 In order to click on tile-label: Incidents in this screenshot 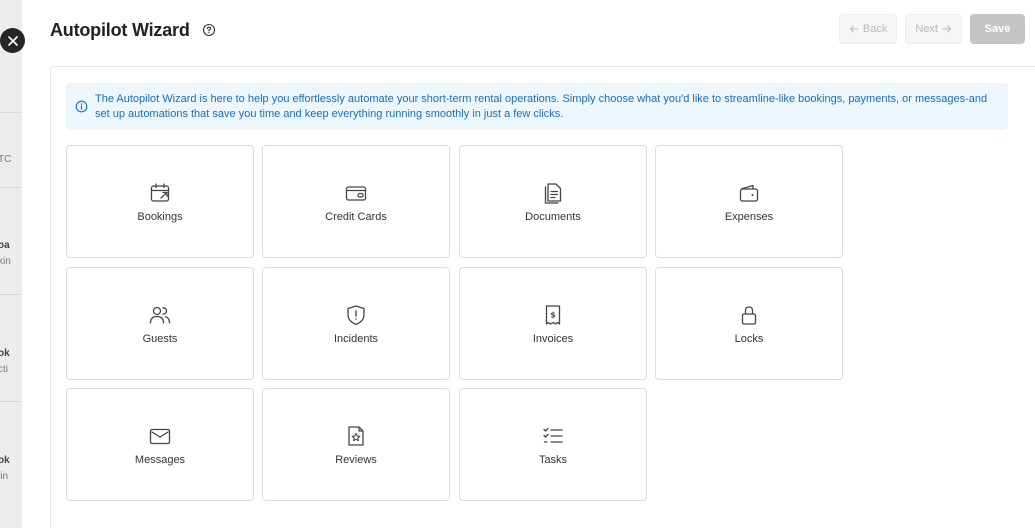, I will do `click(356, 338)`.